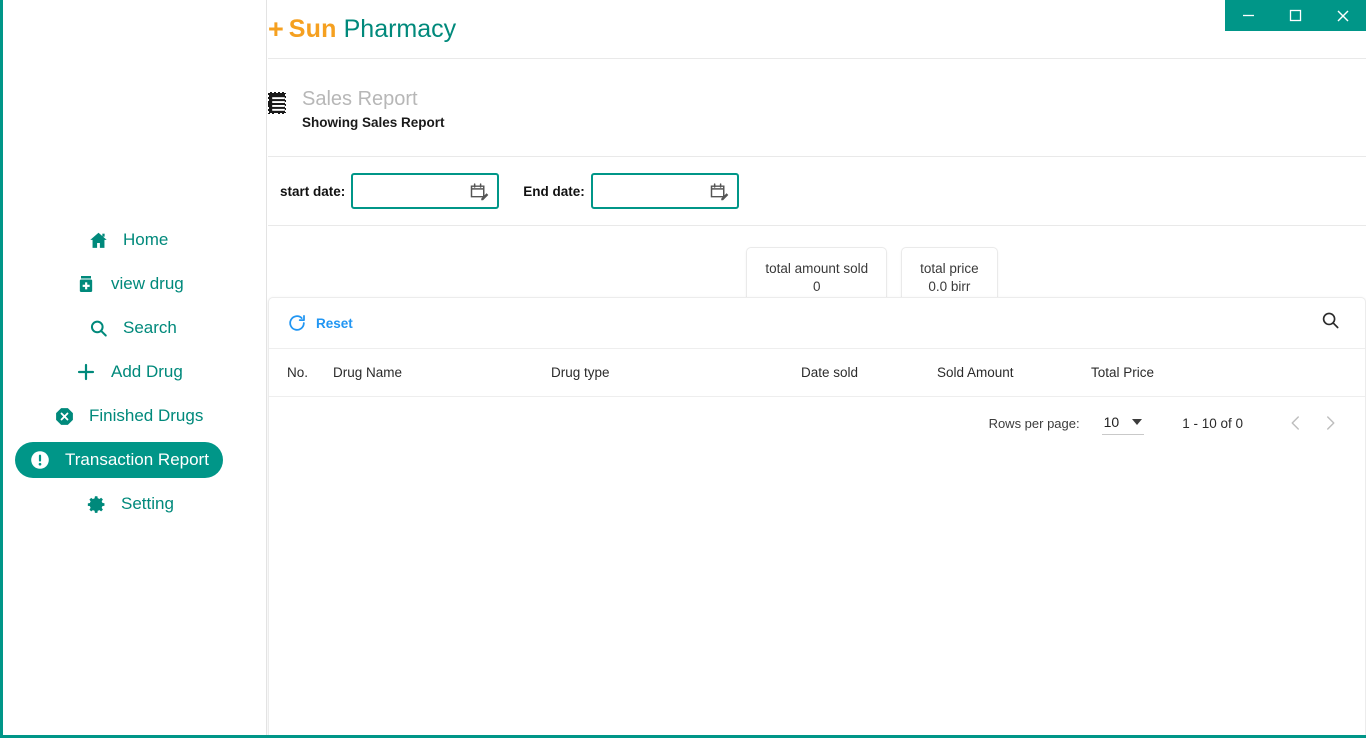 This screenshot has height=738, width=1366. Describe the element at coordinates (298, 372) in the screenshot. I see `column-header-no: No.` at that location.